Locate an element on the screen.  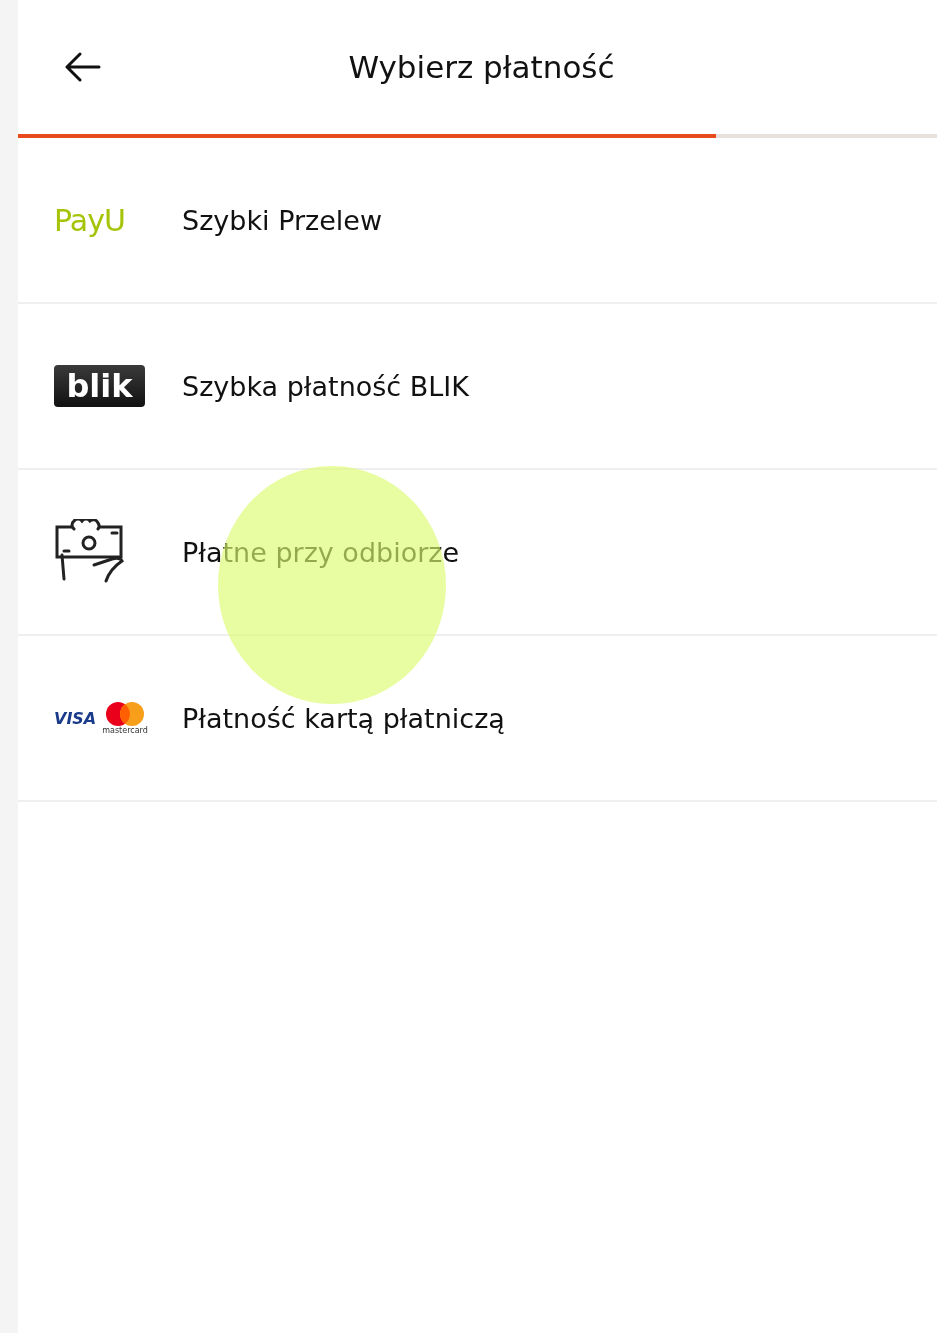
blik-logo: blik is located at coordinates (99, 386).